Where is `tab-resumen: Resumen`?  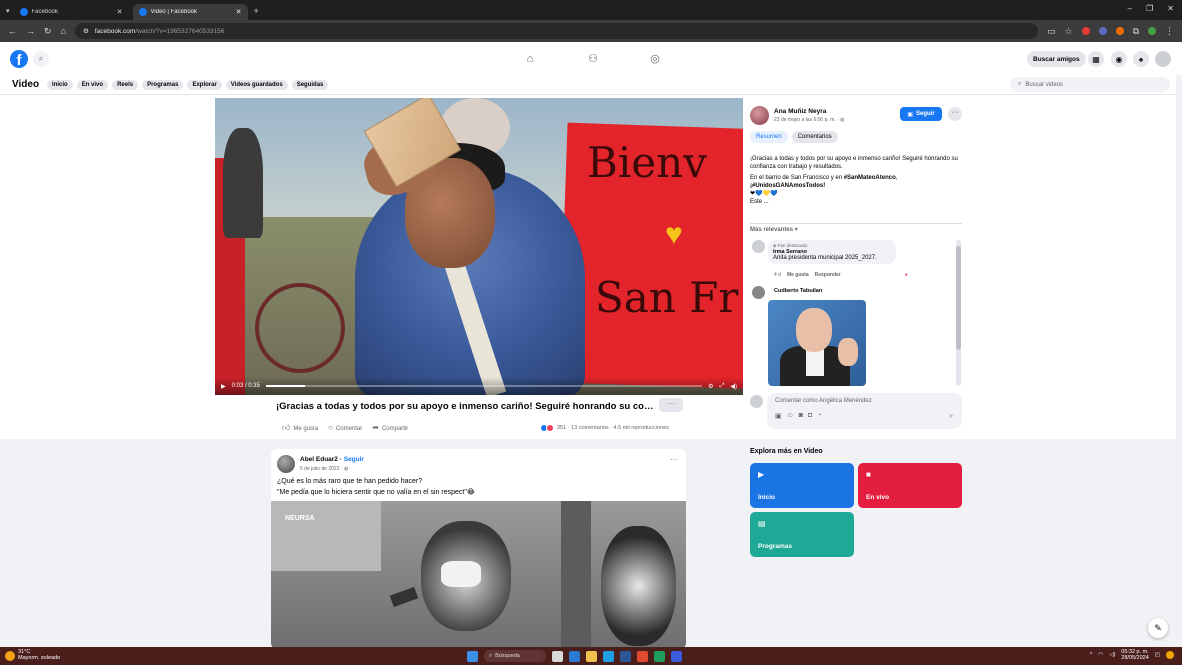 tab-resumen: Resumen is located at coordinates (769, 137).